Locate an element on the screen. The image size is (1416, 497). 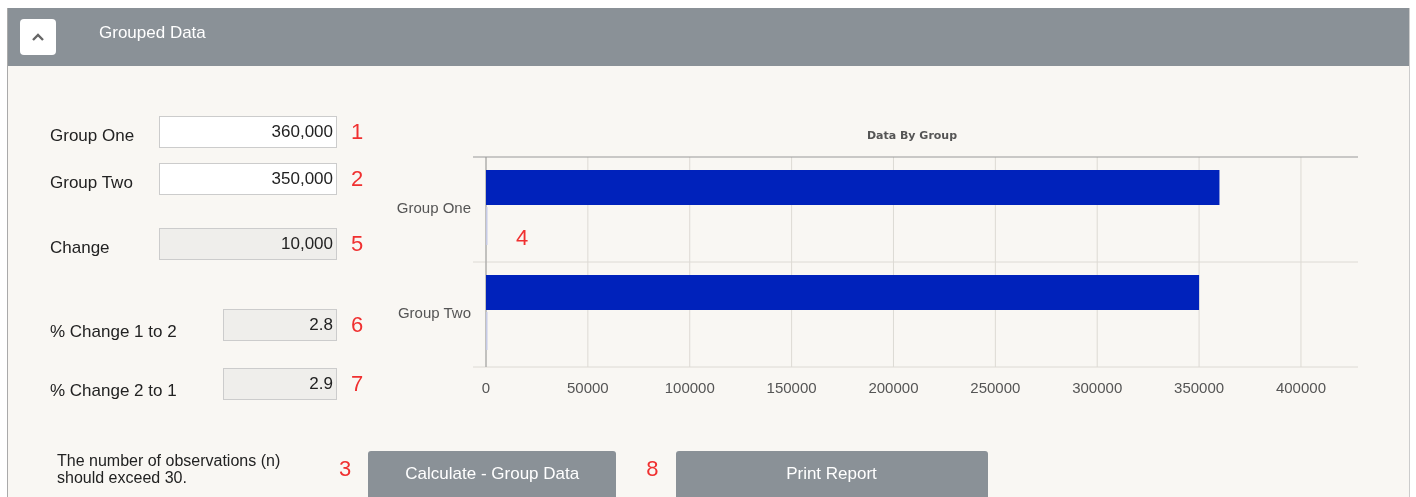
chart-title: Data By Group is located at coordinates (912, 135).